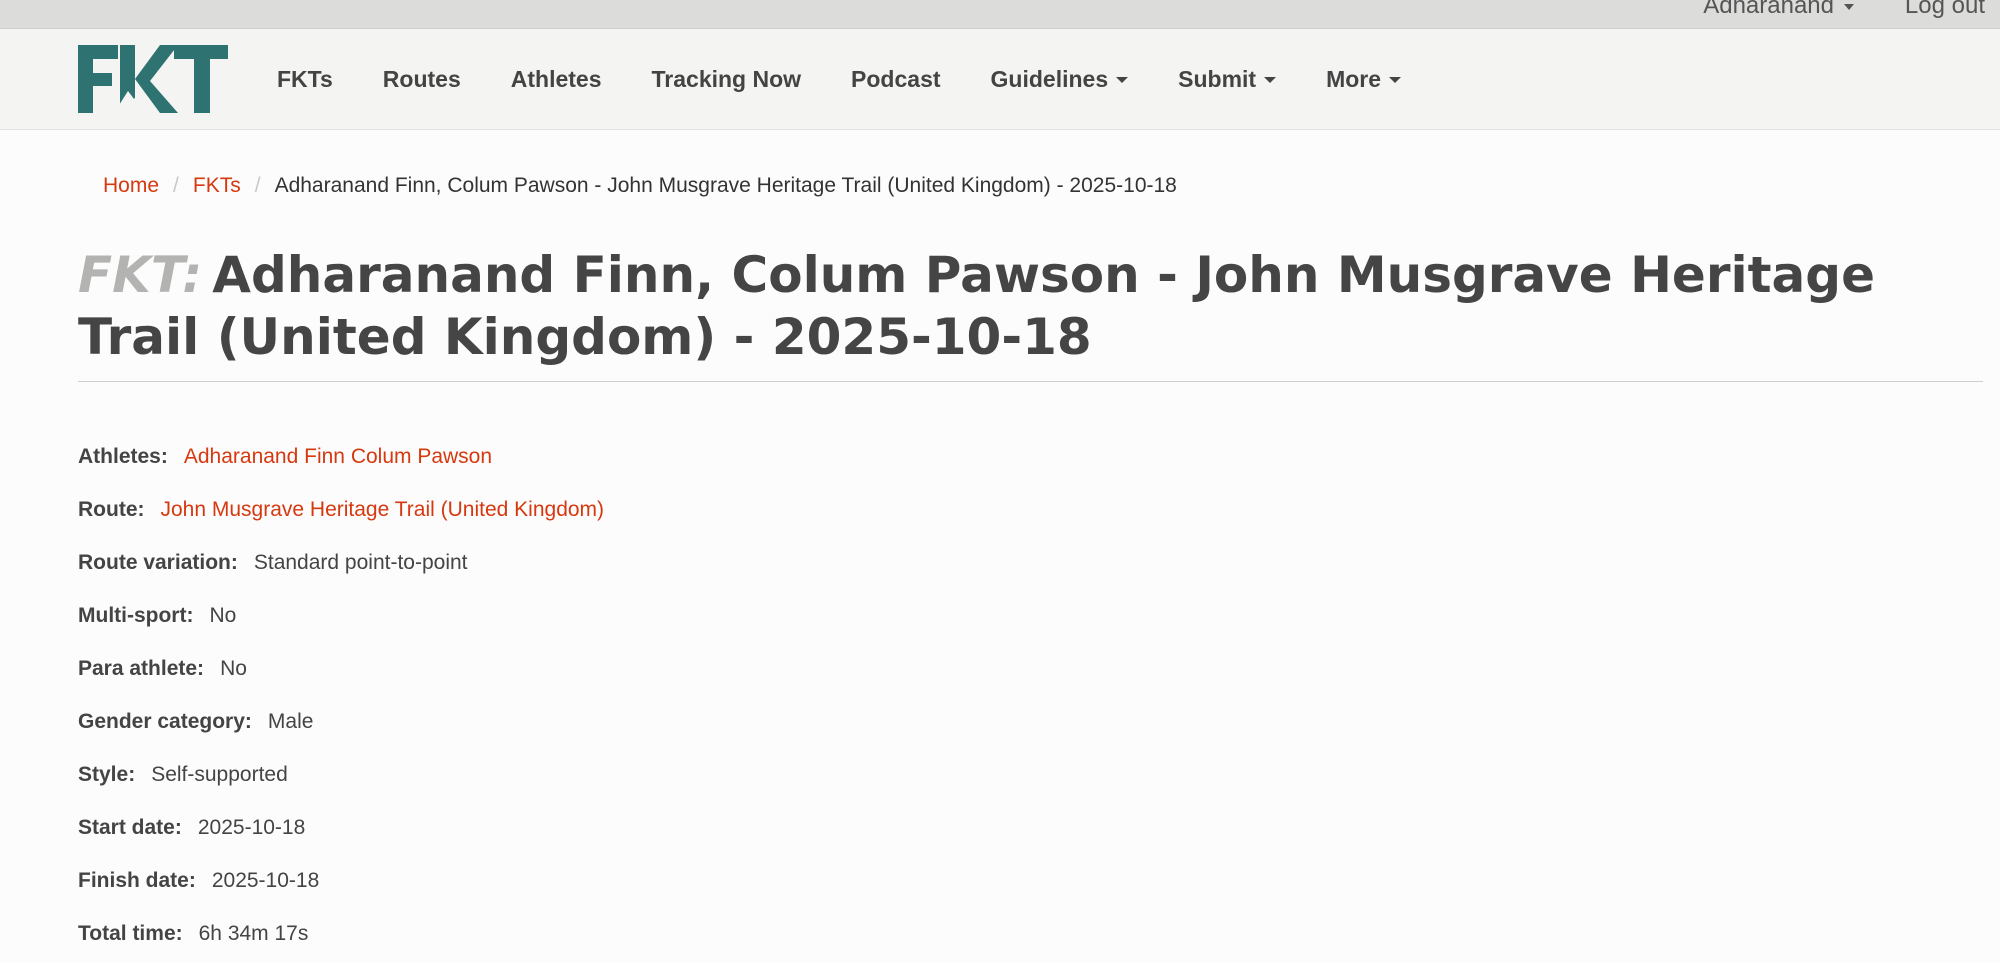  I want to click on nav-submit: Submit, so click(1227, 79).